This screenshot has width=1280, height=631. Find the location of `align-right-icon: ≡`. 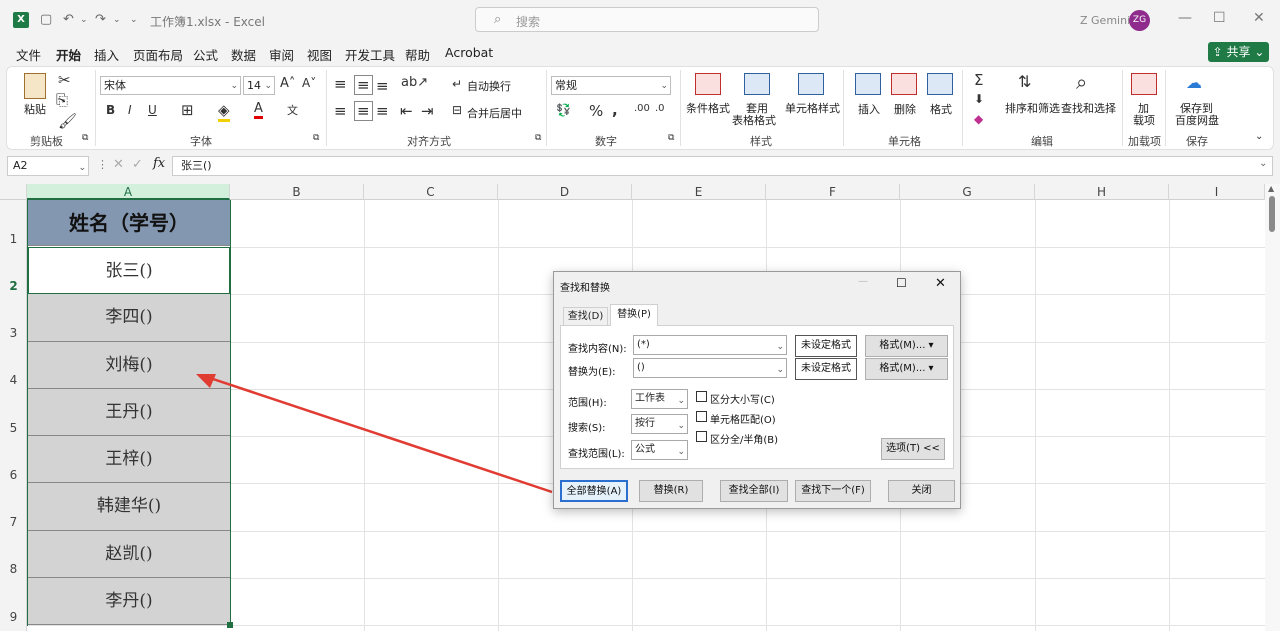

align-right-icon: ≡ is located at coordinates (382, 111).